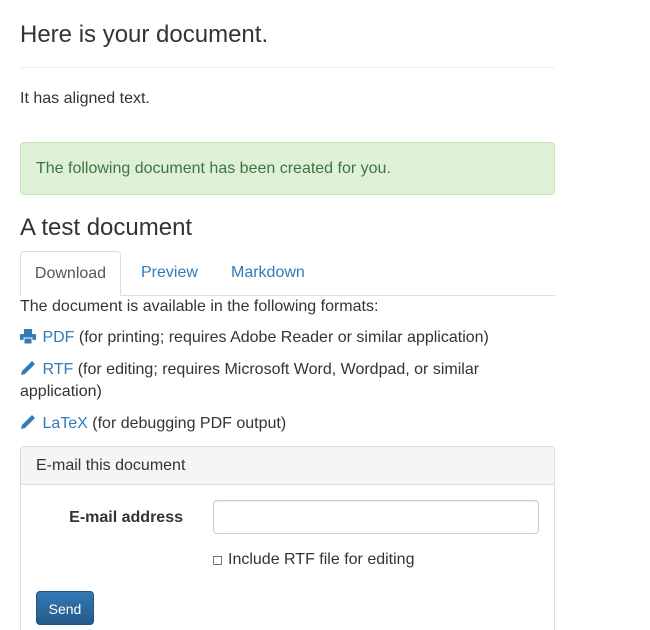 Image resolution: width=650 pixels, height=630 pixels. What do you see at coordinates (217, 560) in the screenshot?
I see `include-rtf-checkbox` at bounding box center [217, 560].